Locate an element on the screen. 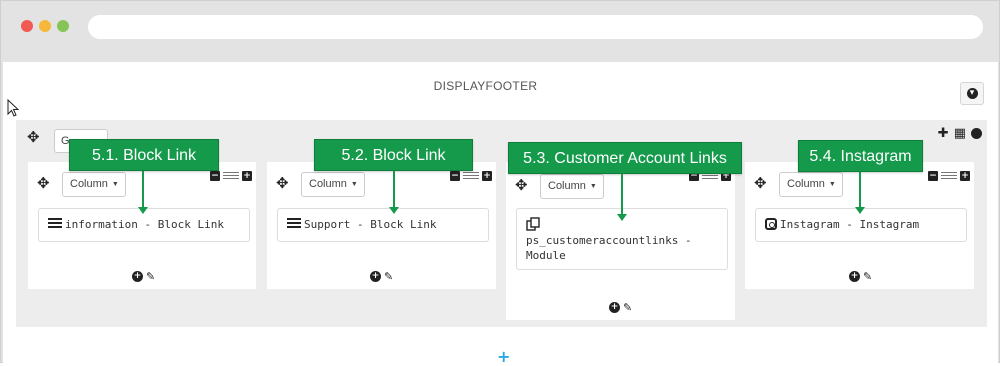 The width and height of the screenshot is (1000, 366). add-plus-icon: ✚ is located at coordinates (943, 133).